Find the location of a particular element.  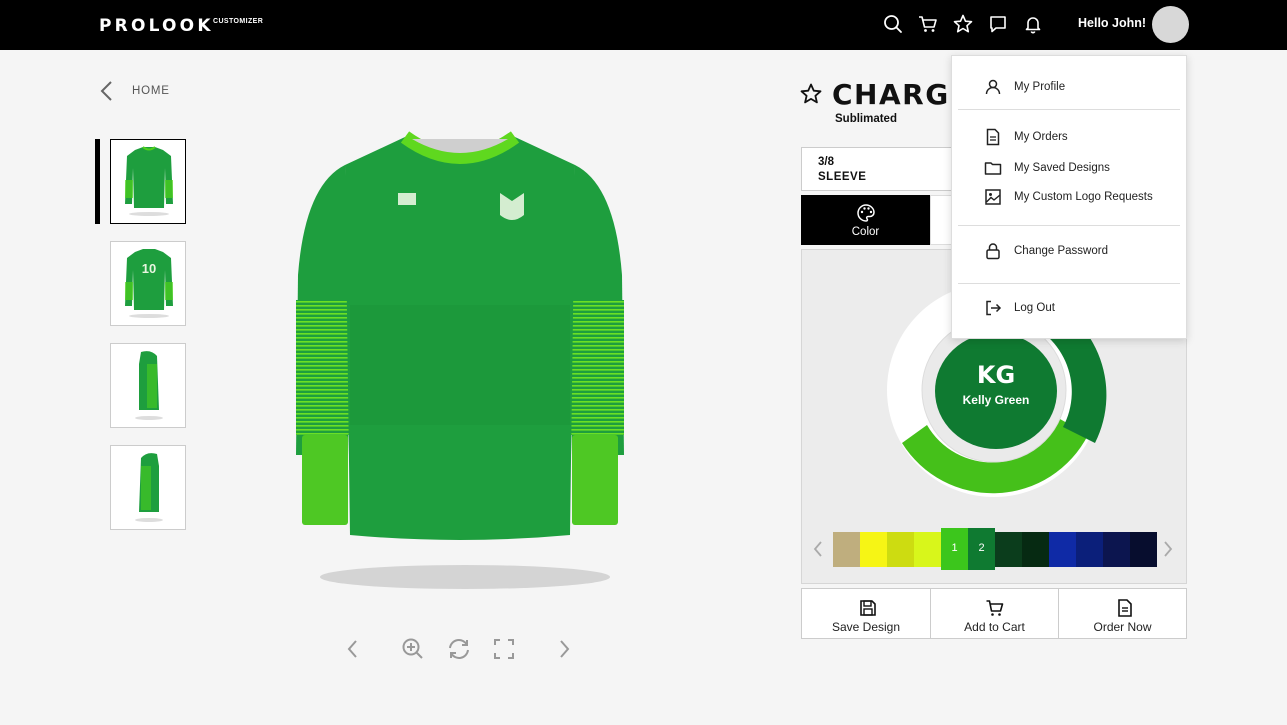

product-subtitle: Sublimated is located at coordinates (866, 119).